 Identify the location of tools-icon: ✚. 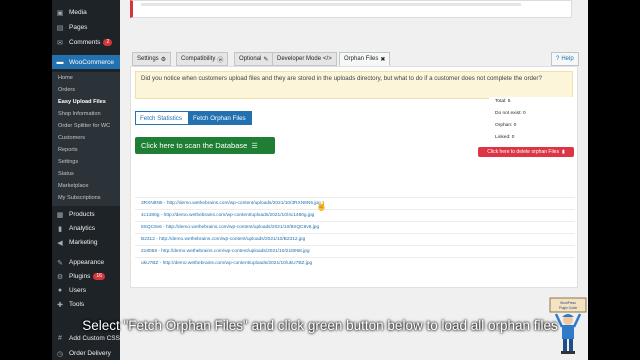
(60, 305).